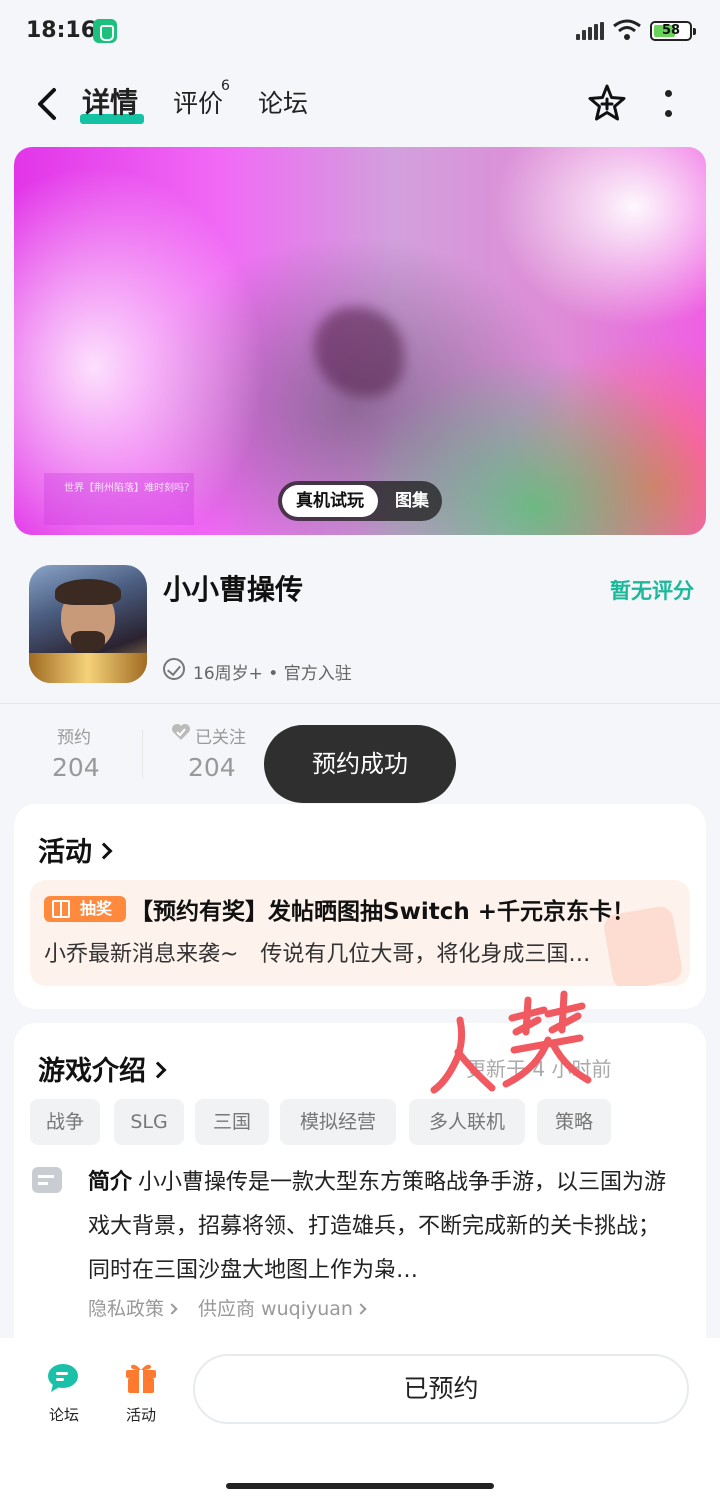  What do you see at coordinates (47, 104) in the screenshot?
I see `back-icon` at bounding box center [47, 104].